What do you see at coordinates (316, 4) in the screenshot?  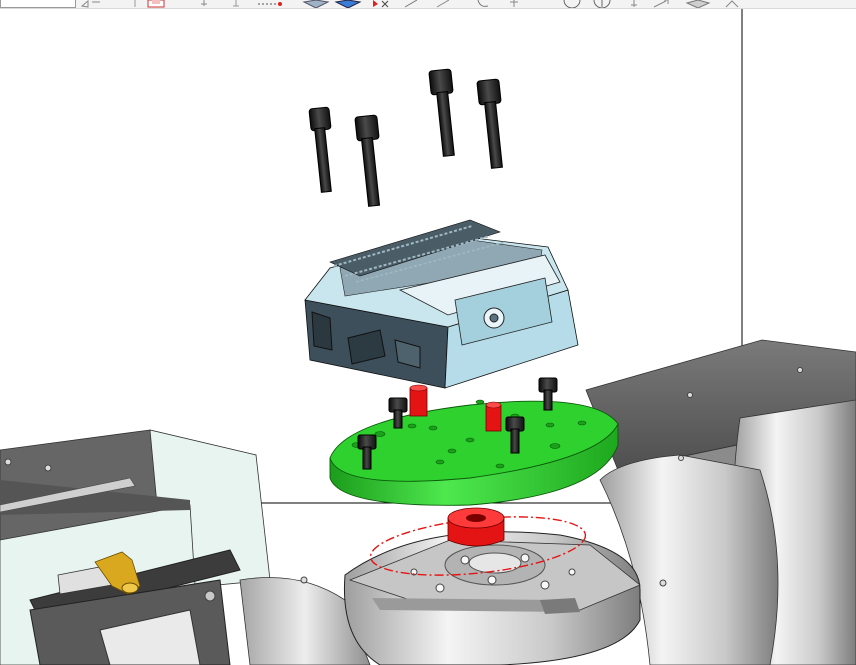 I see `solid-view-icon` at bounding box center [316, 4].